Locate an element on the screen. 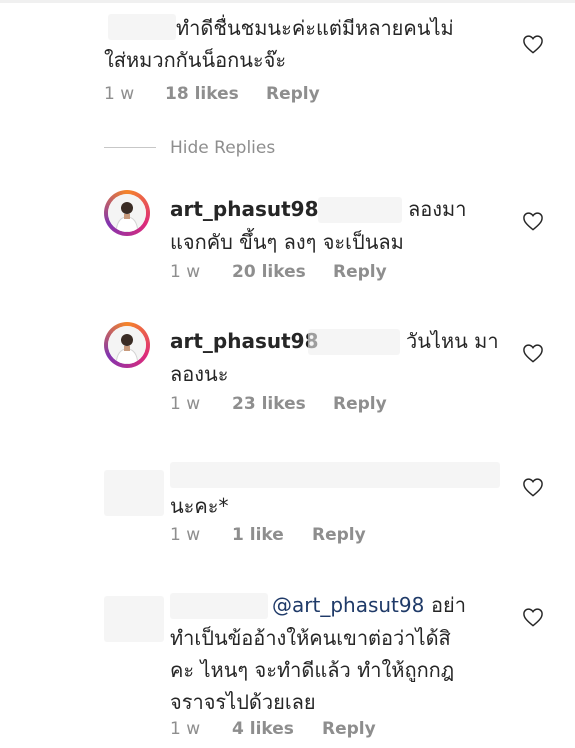 This screenshot has height=748, width=575. comment-text: ลองนะ is located at coordinates (199, 374).